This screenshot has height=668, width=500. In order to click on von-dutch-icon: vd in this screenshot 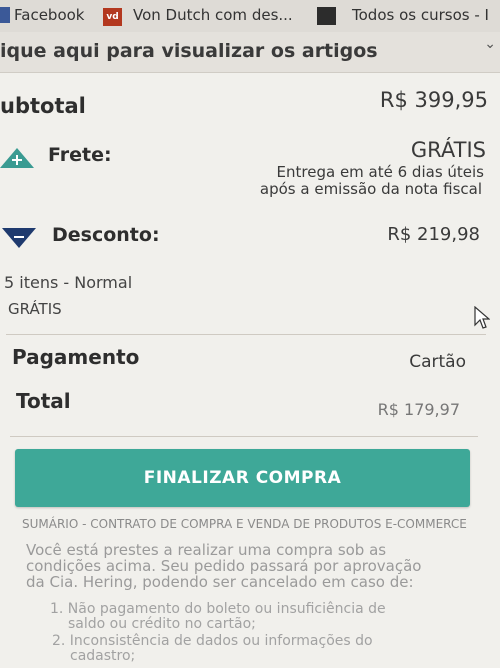, I will do `click(112, 17)`.